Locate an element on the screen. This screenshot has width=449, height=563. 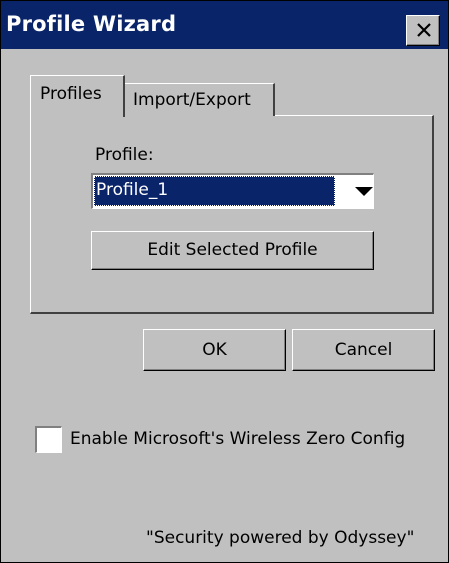
footer-credit: "Security powered by Odyssey" is located at coordinates (280, 538).